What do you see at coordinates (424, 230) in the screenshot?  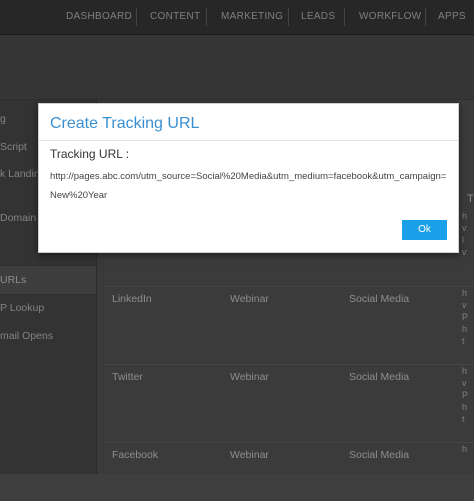 I see `ok-button: Ok` at bounding box center [424, 230].